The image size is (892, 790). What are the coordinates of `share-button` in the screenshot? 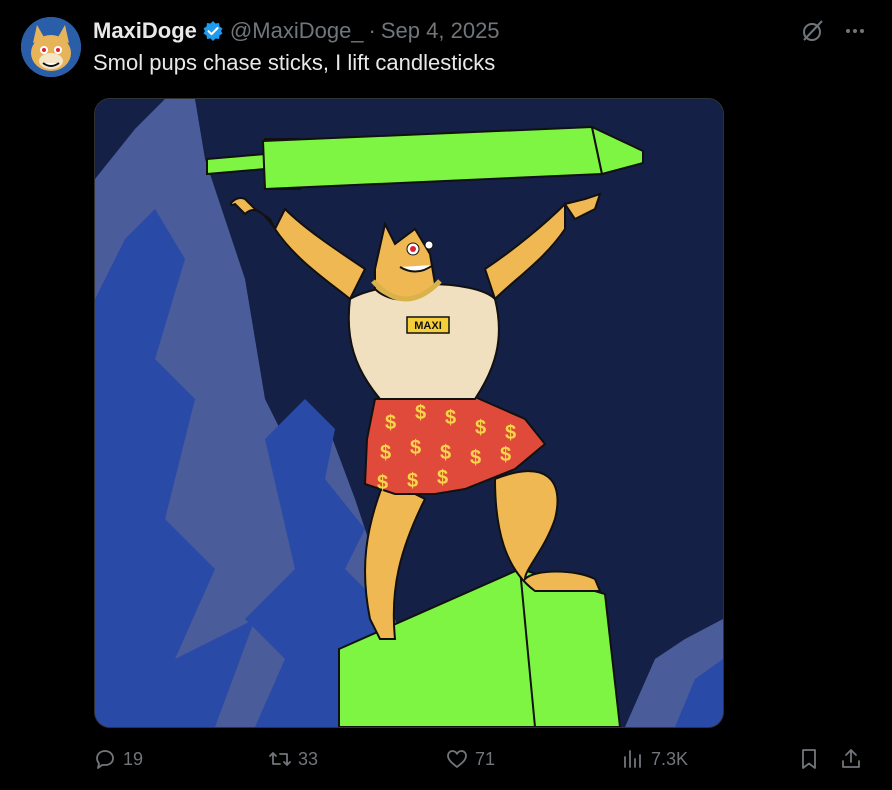 It's located at (851, 759).